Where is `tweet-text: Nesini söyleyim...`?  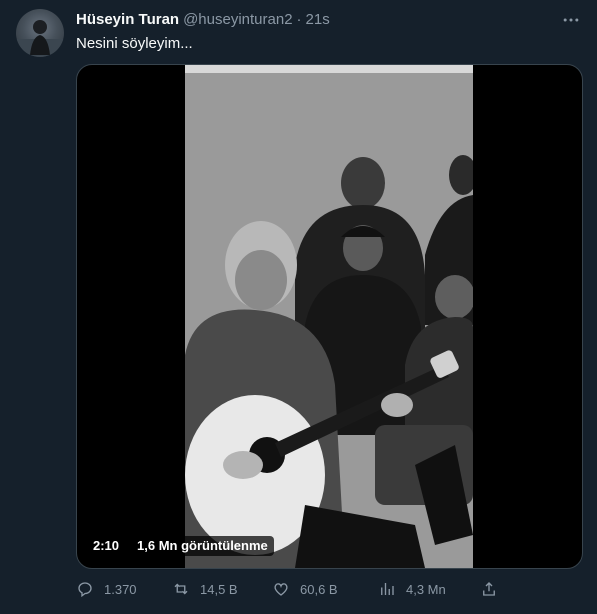
tweet-text: Nesini söyleyim... is located at coordinates (134, 43).